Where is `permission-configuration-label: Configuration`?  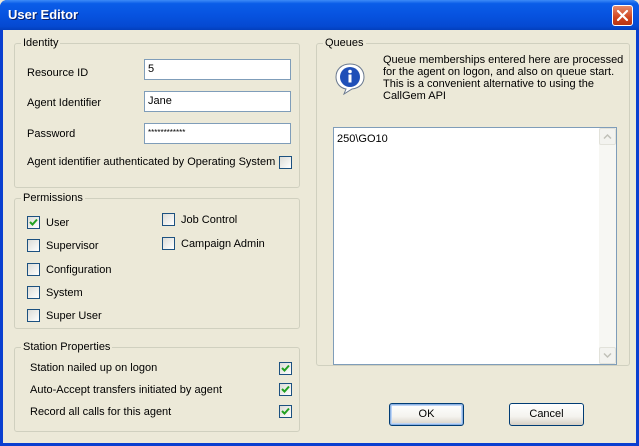 permission-configuration-label: Configuration is located at coordinates (79, 270).